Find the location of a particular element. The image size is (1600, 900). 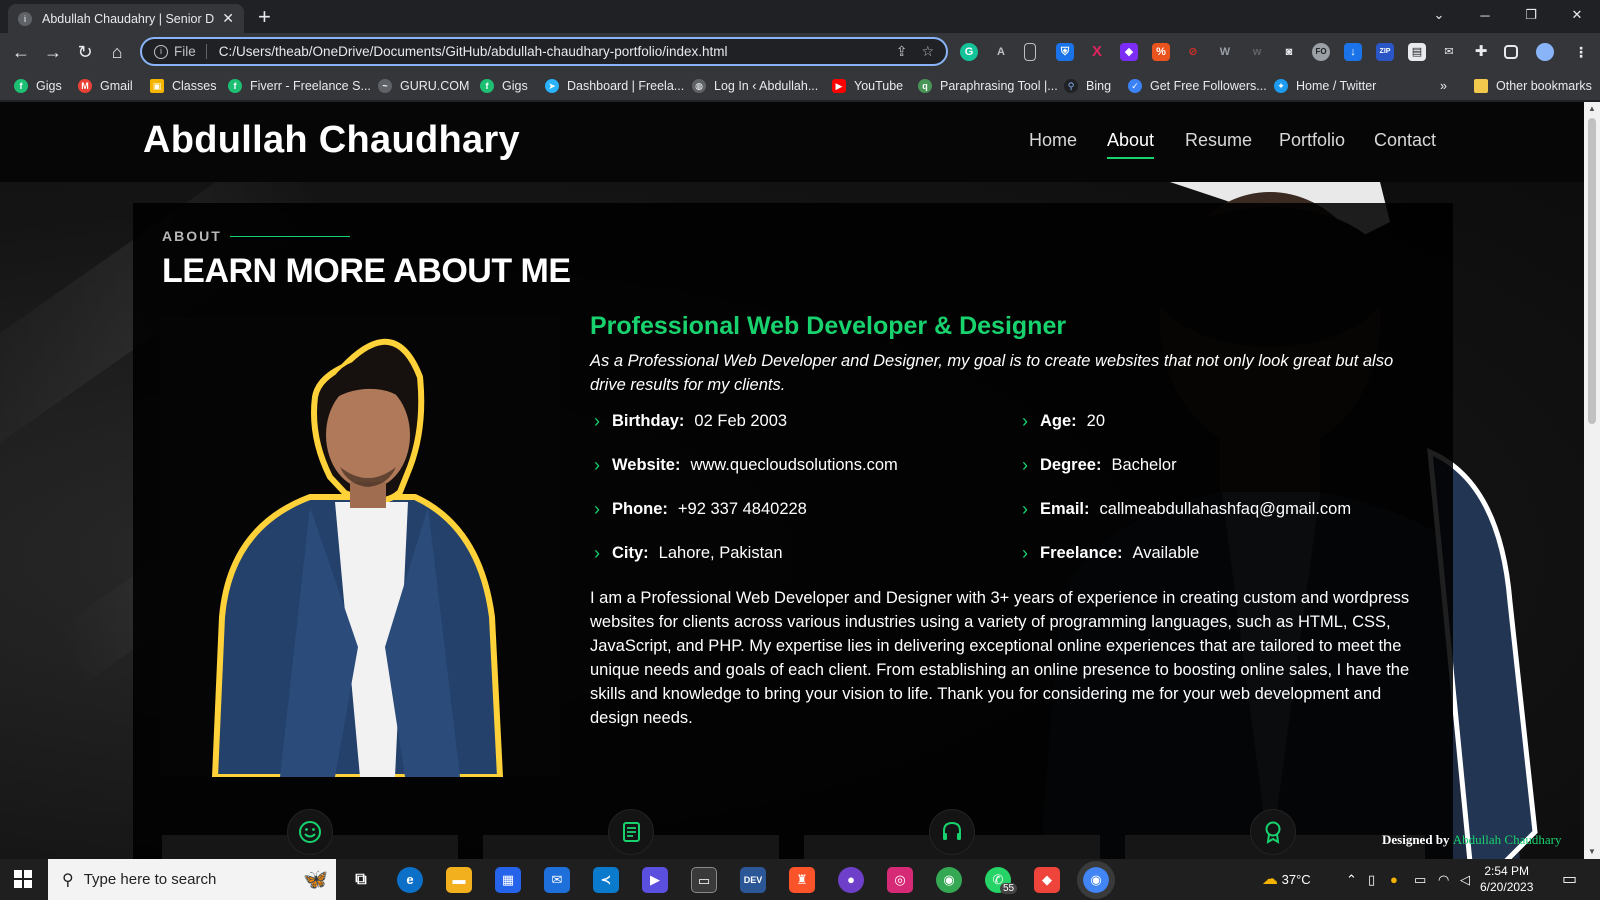

bookmark-item: ~ GURU.COM is located at coordinates (423, 86).